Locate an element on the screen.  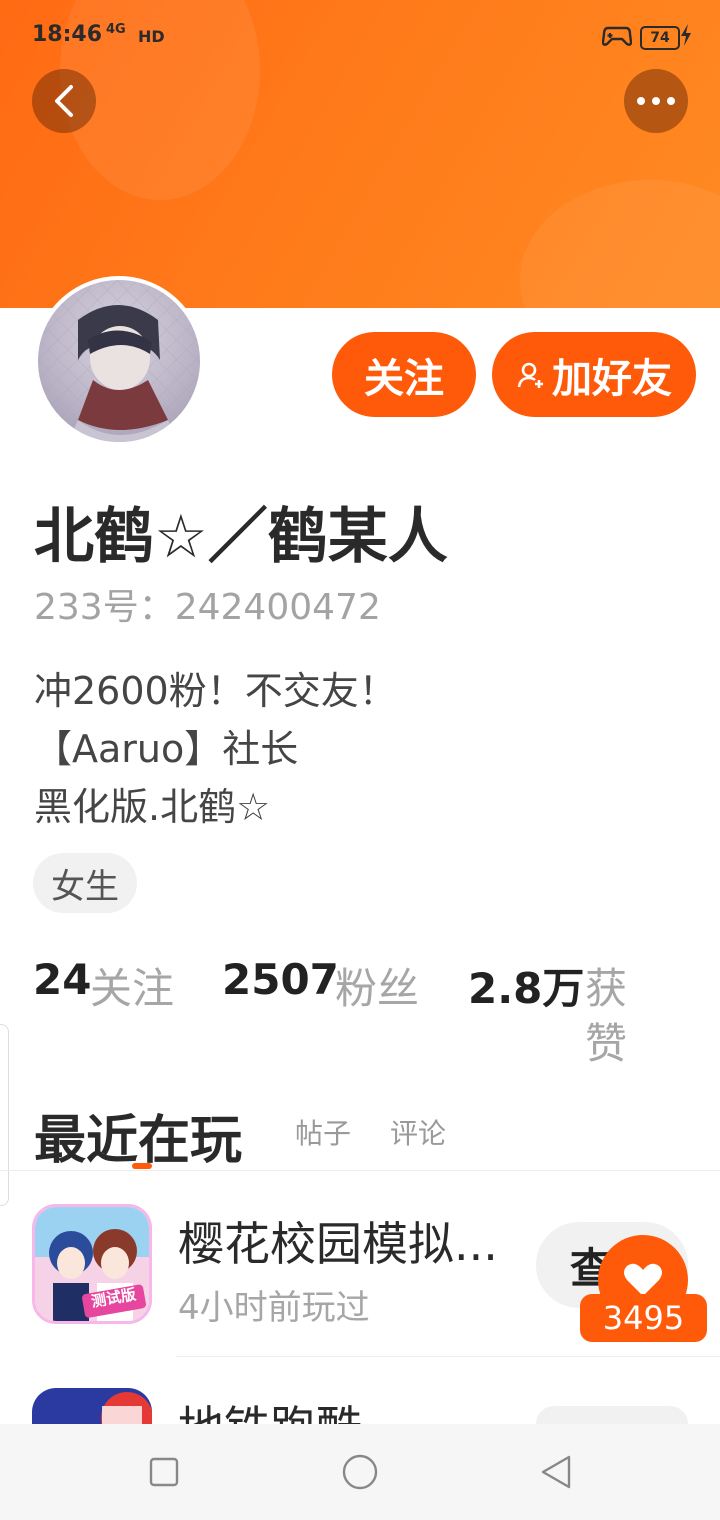
follow-button: 关注 is located at coordinates (404, 374).